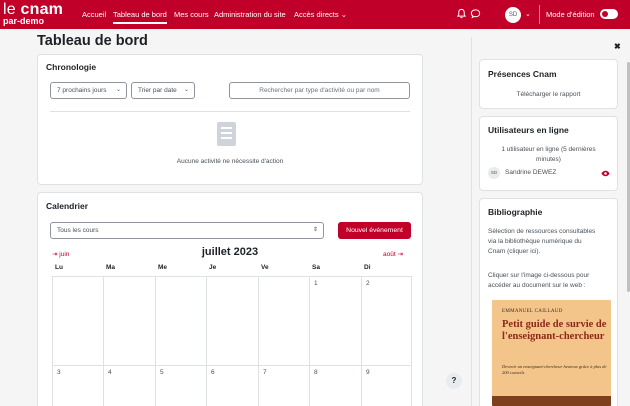  I want to click on weekday-header: Sa, so click(316, 267).